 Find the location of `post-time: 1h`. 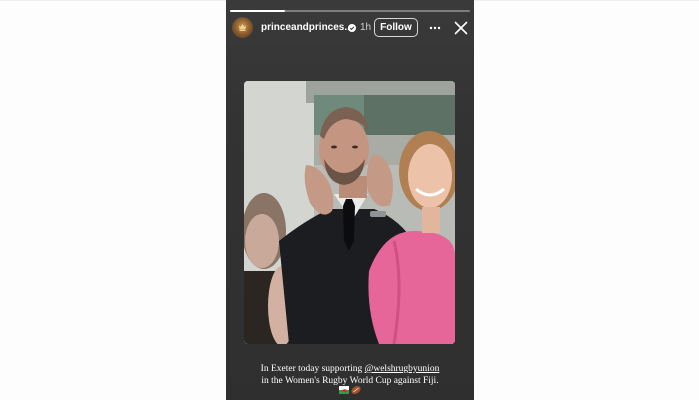

post-time: 1h is located at coordinates (366, 27).